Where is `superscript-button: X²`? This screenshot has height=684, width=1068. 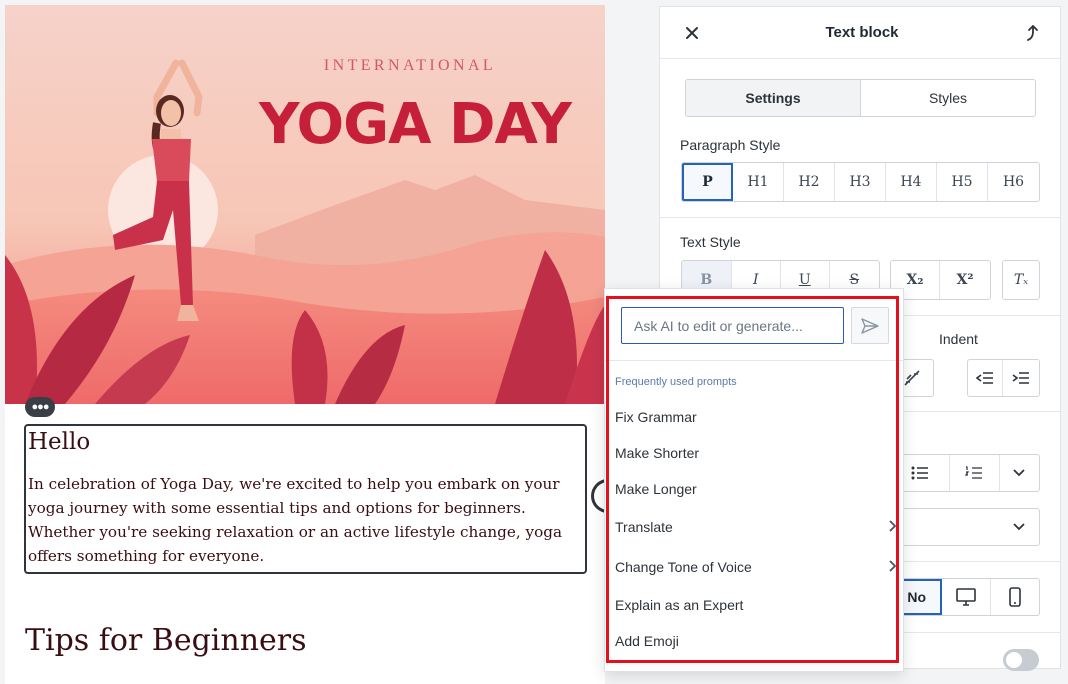 superscript-button: X² is located at coordinates (965, 280).